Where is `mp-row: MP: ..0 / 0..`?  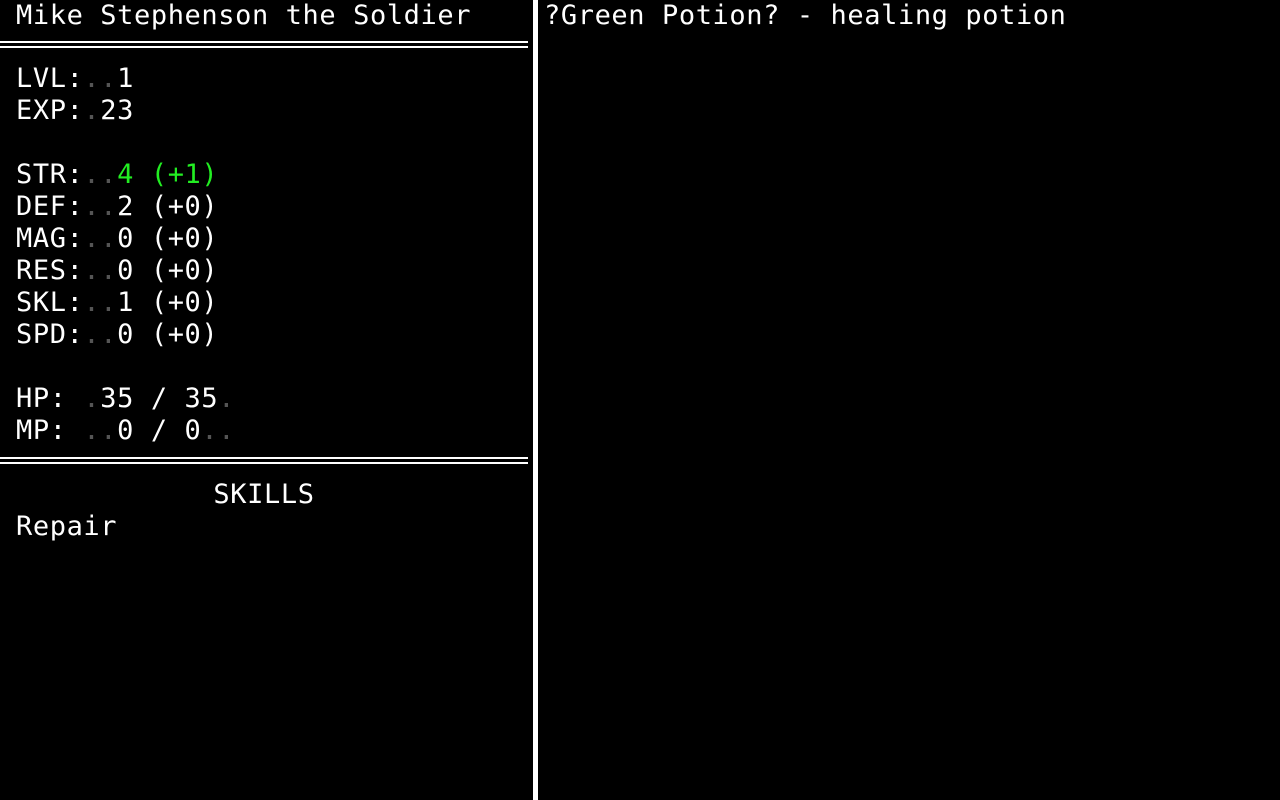
mp-row: MP: ..0 / 0.. is located at coordinates (125, 431).